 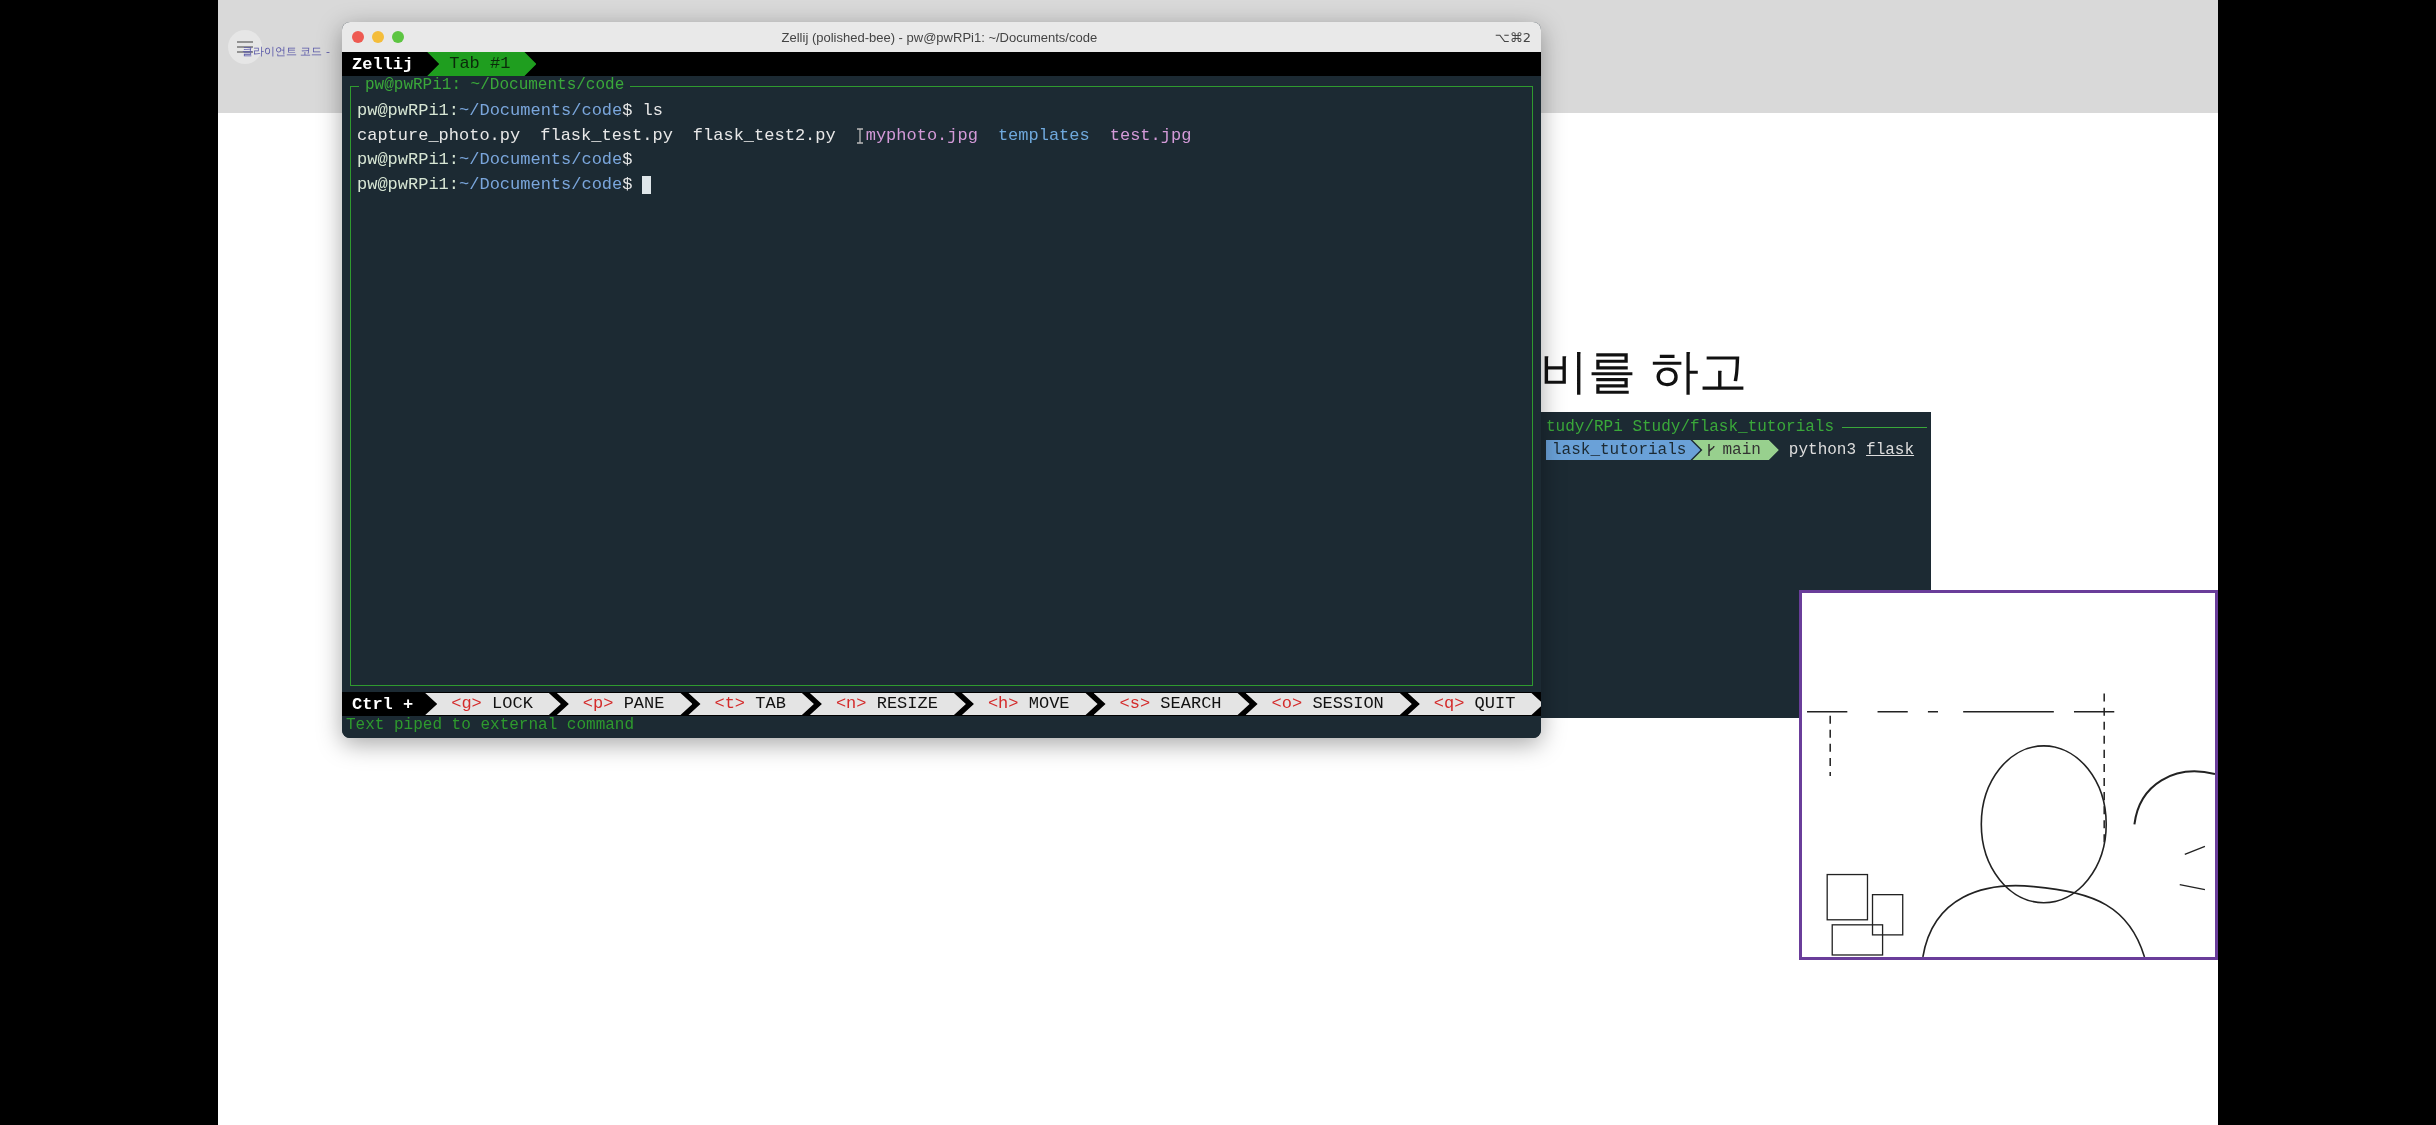 What do you see at coordinates (764, 135) in the screenshot?
I see `file-name: flask_test2.py` at bounding box center [764, 135].